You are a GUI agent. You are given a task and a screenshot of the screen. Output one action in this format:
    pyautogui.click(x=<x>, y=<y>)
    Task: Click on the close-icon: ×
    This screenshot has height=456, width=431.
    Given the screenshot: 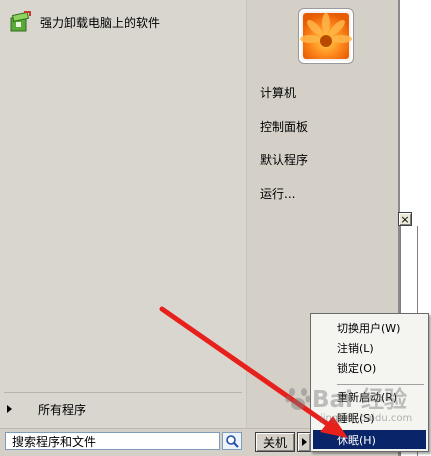 What is the action you would take?
    pyautogui.click(x=405, y=219)
    